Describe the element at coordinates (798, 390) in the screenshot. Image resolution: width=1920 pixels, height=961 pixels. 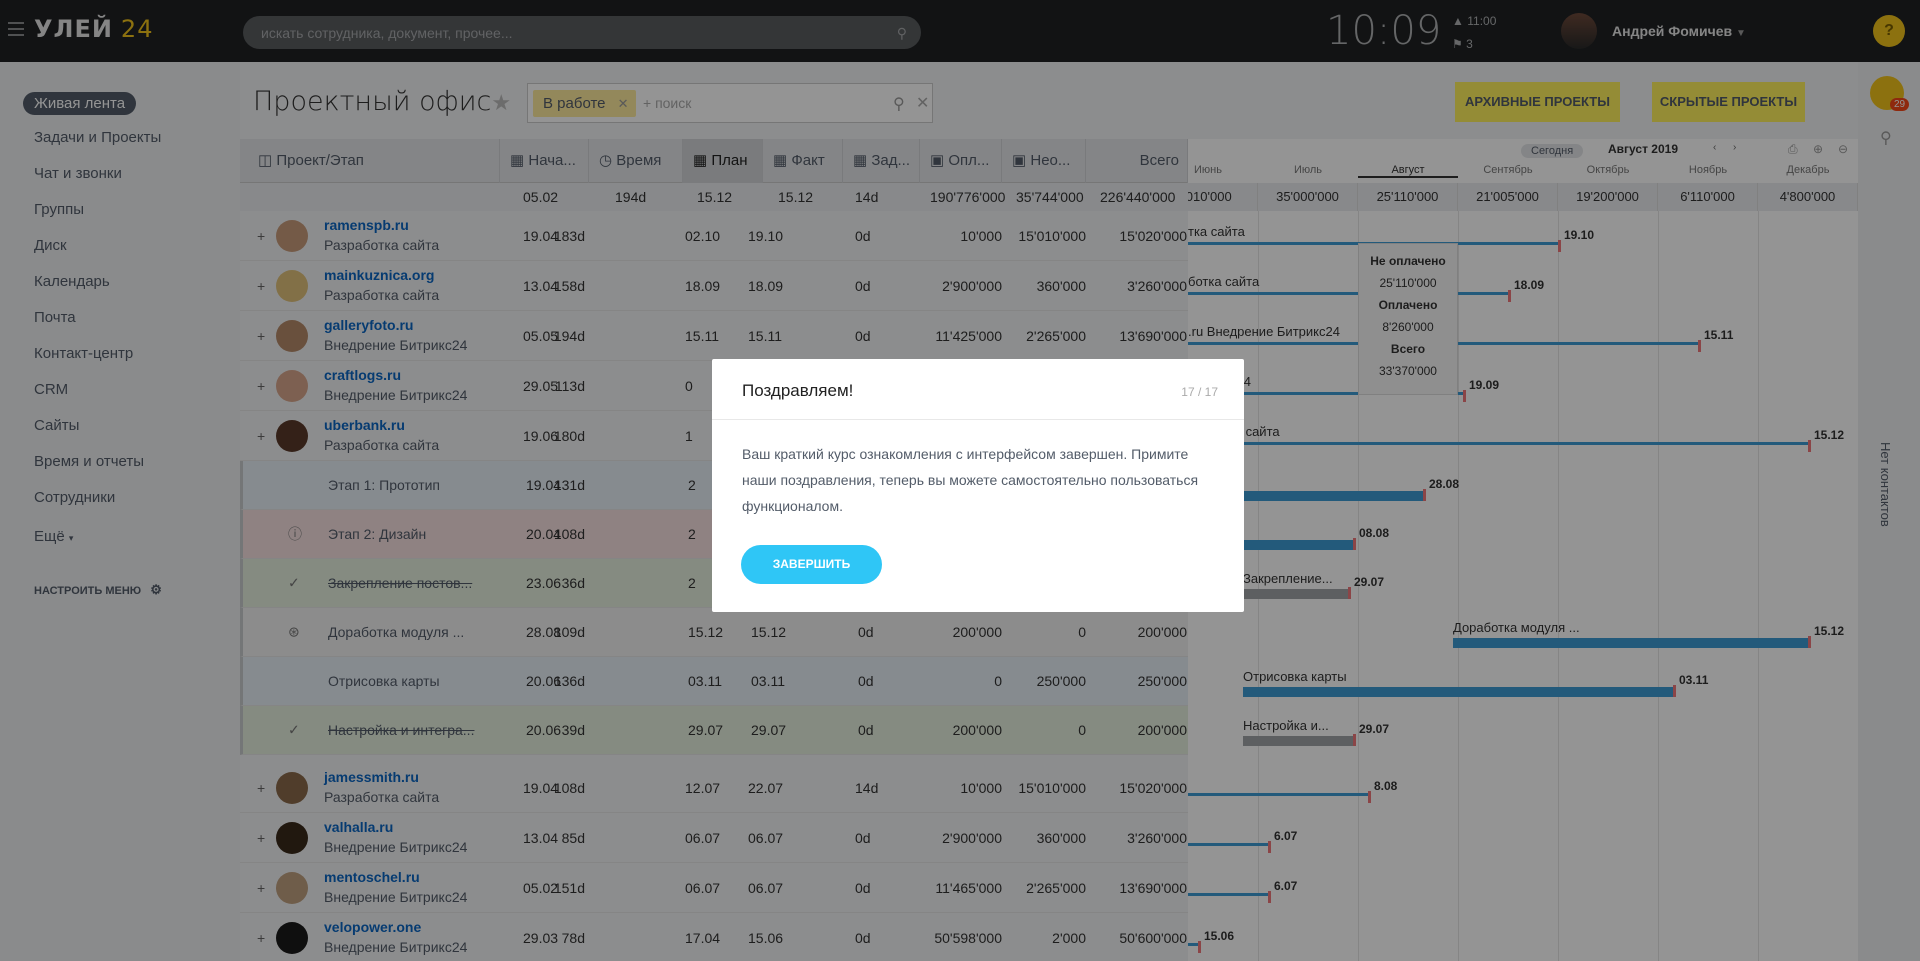
I see `dialog-title: Поздравляем!` at that location.